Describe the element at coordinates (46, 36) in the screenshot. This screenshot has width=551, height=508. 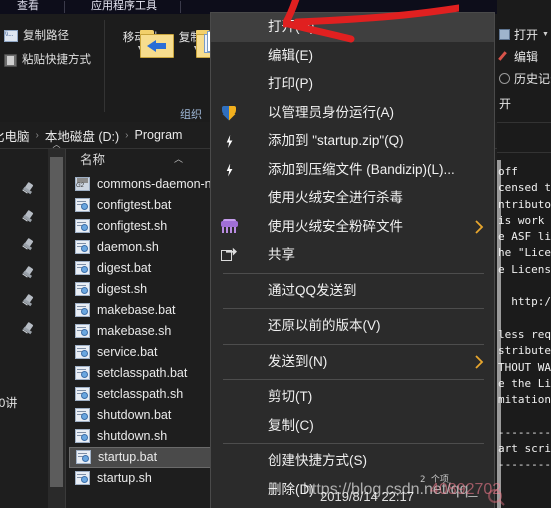
I see `ribbon-button-label: 复制路径` at that location.